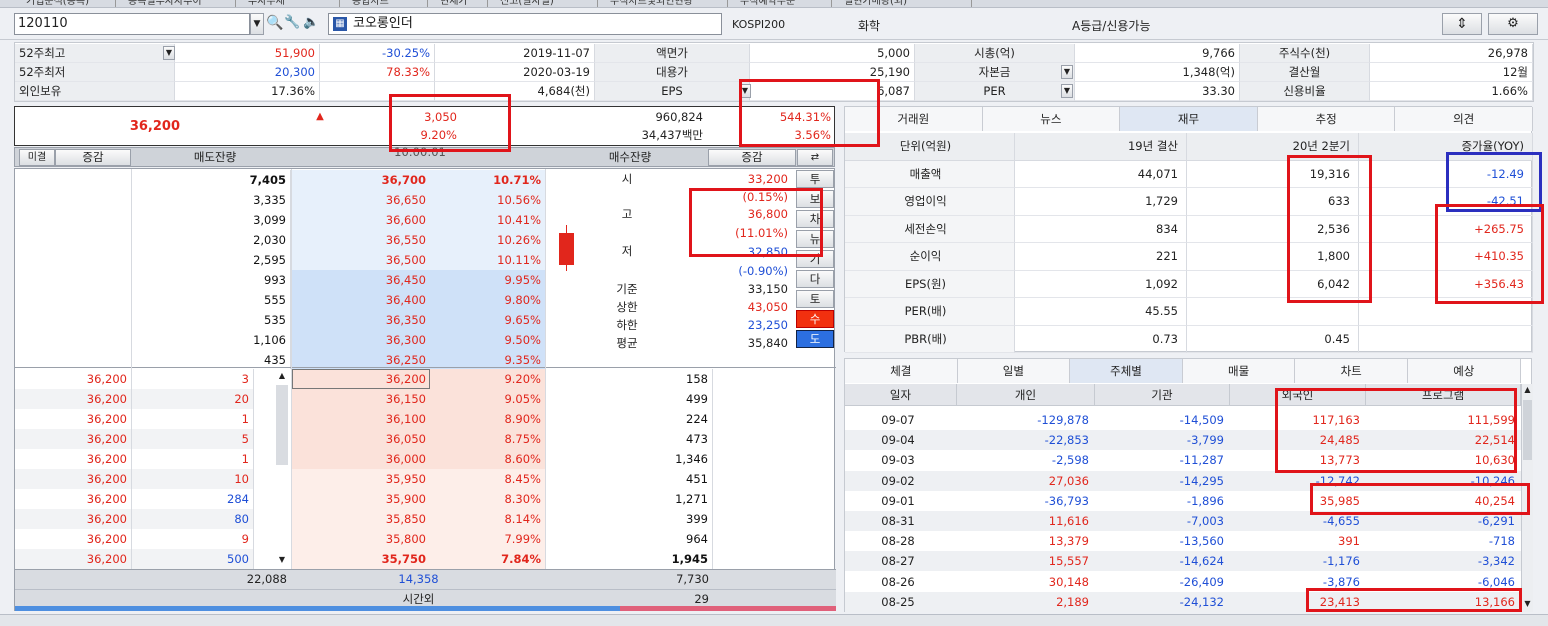  I want to click on top-tab-6: 주식차트및외인현황, so click(663, 3).